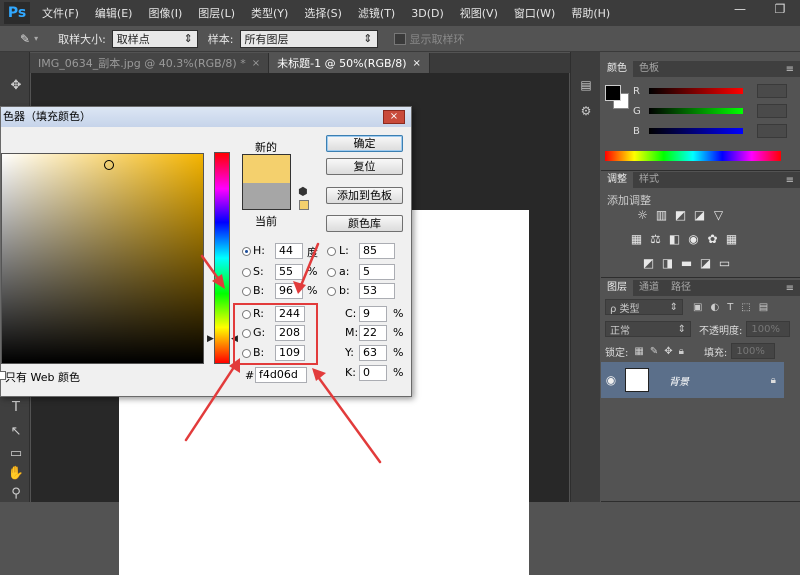 The image size is (800, 575). What do you see at coordinates (667, 263) in the screenshot?
I see `posterize-icon: ◨` at bounding box center [667, 263].